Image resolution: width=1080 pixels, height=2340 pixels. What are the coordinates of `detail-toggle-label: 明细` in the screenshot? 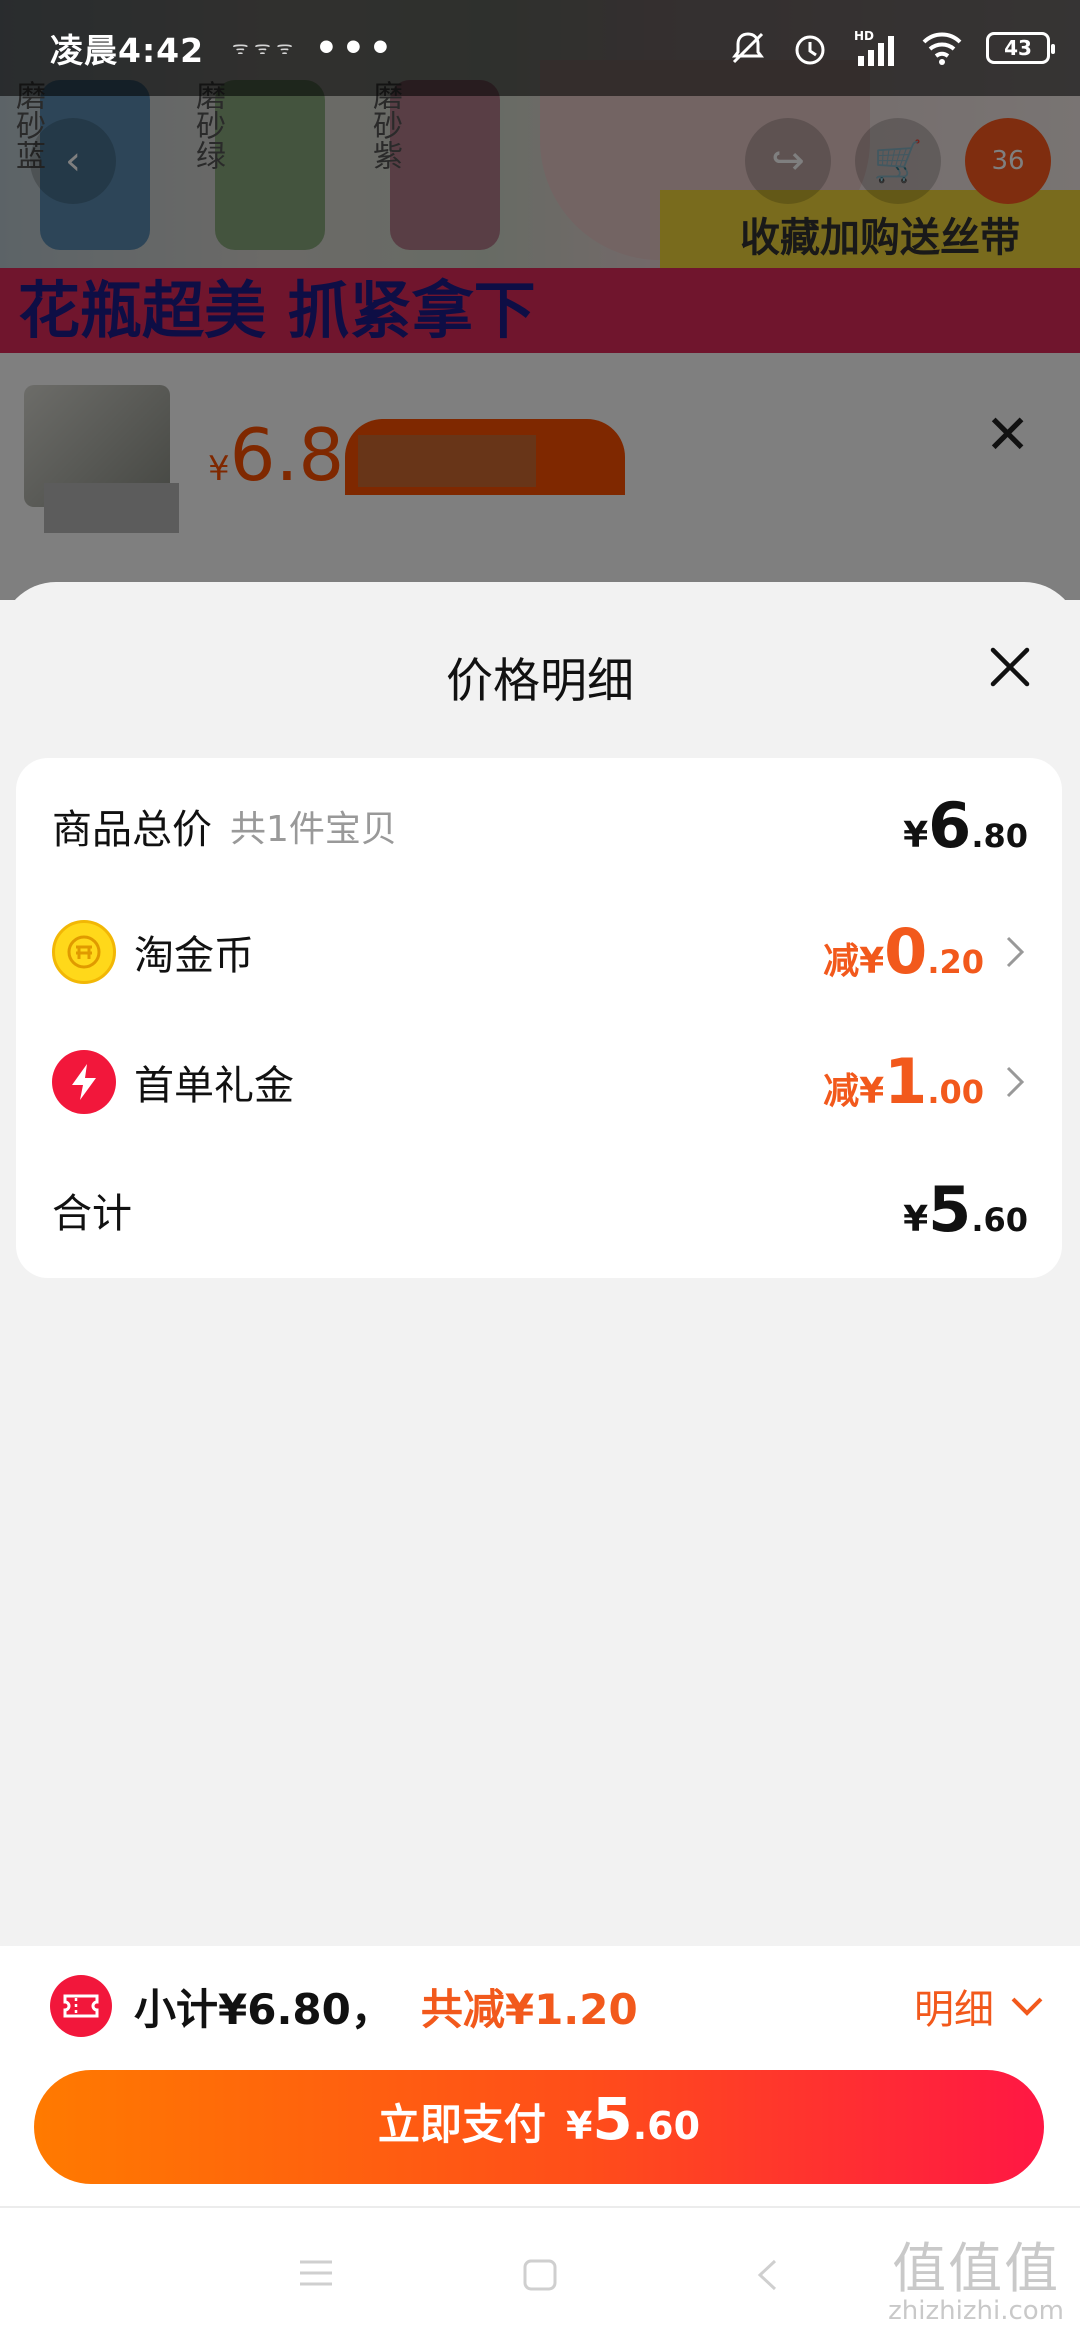 It's located at (954, 2010).